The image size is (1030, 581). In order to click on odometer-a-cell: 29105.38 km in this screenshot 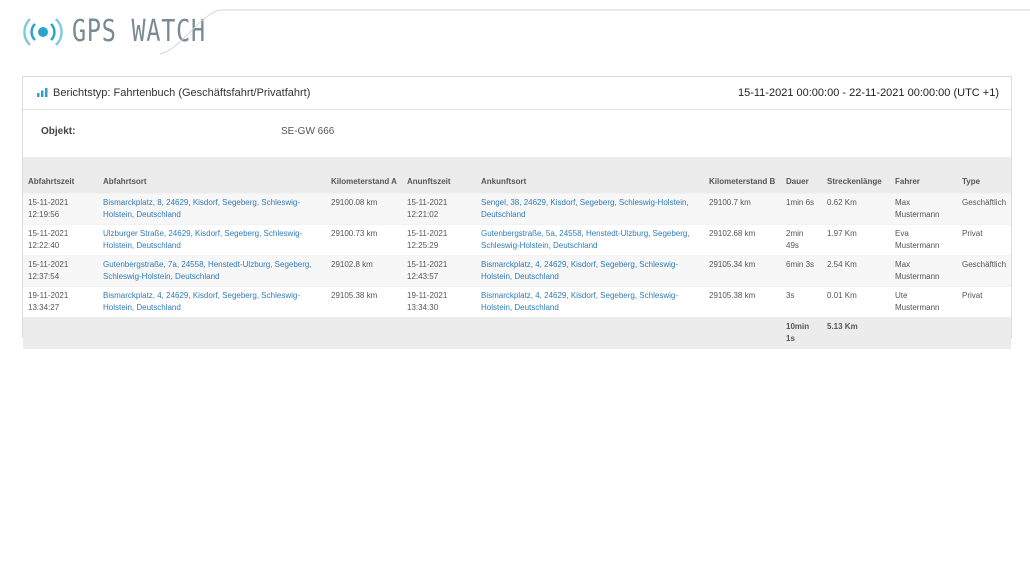, I will do `click(364, 301)`.